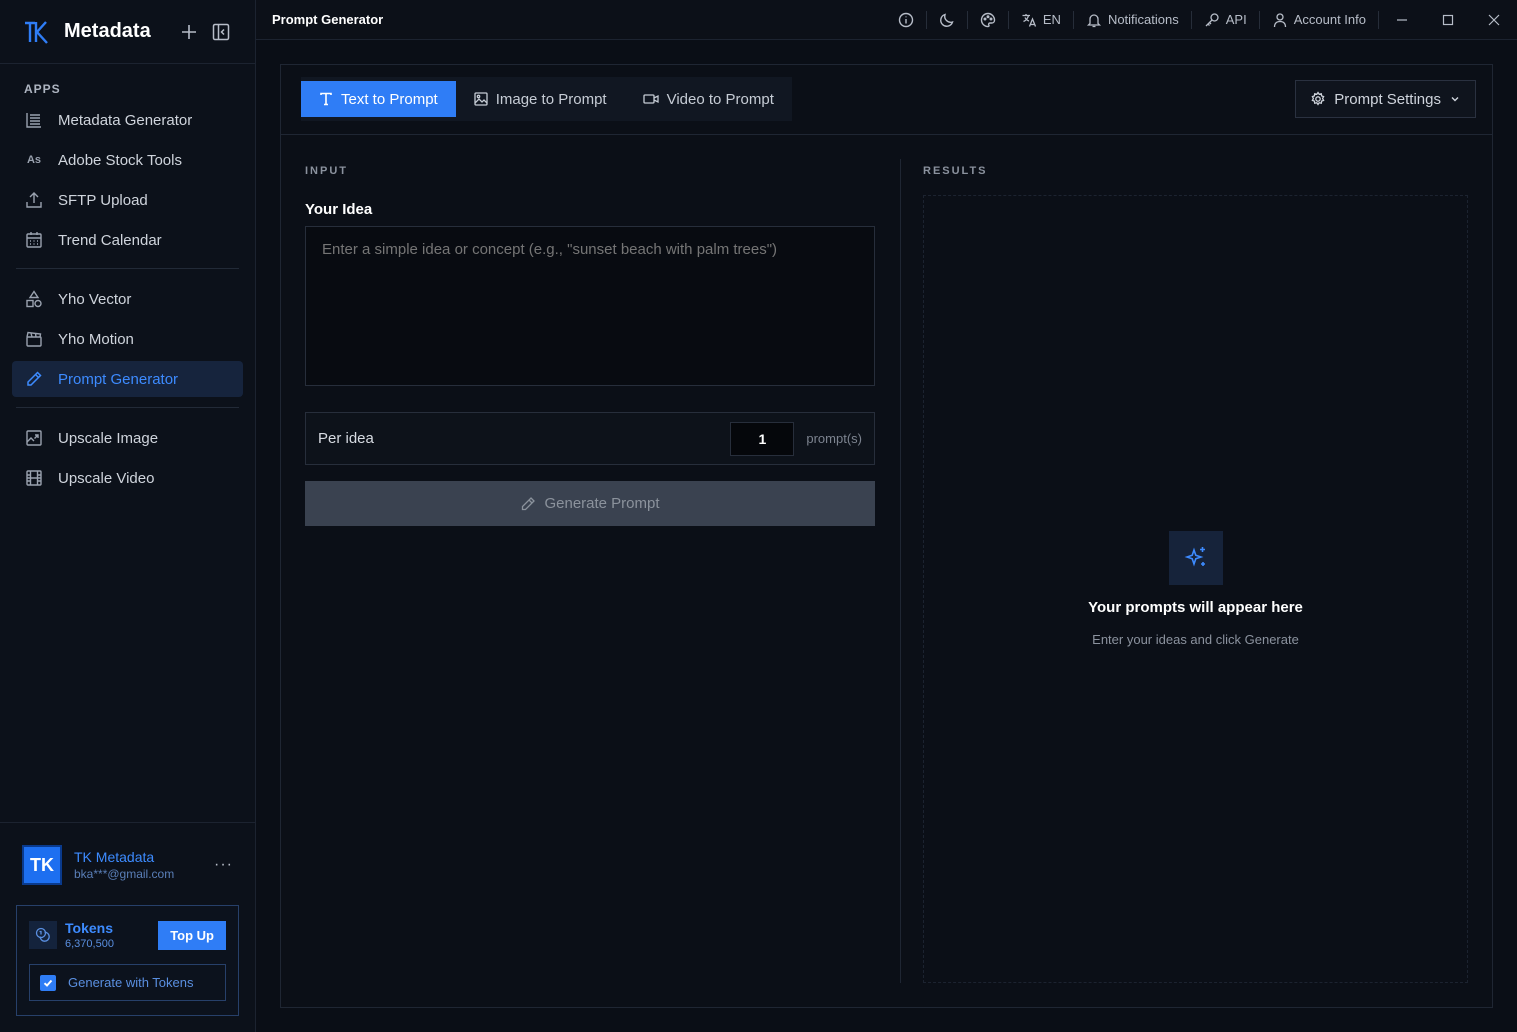 The image size is (1517, 1032). I want to click on add-icon, so click(189, 32).